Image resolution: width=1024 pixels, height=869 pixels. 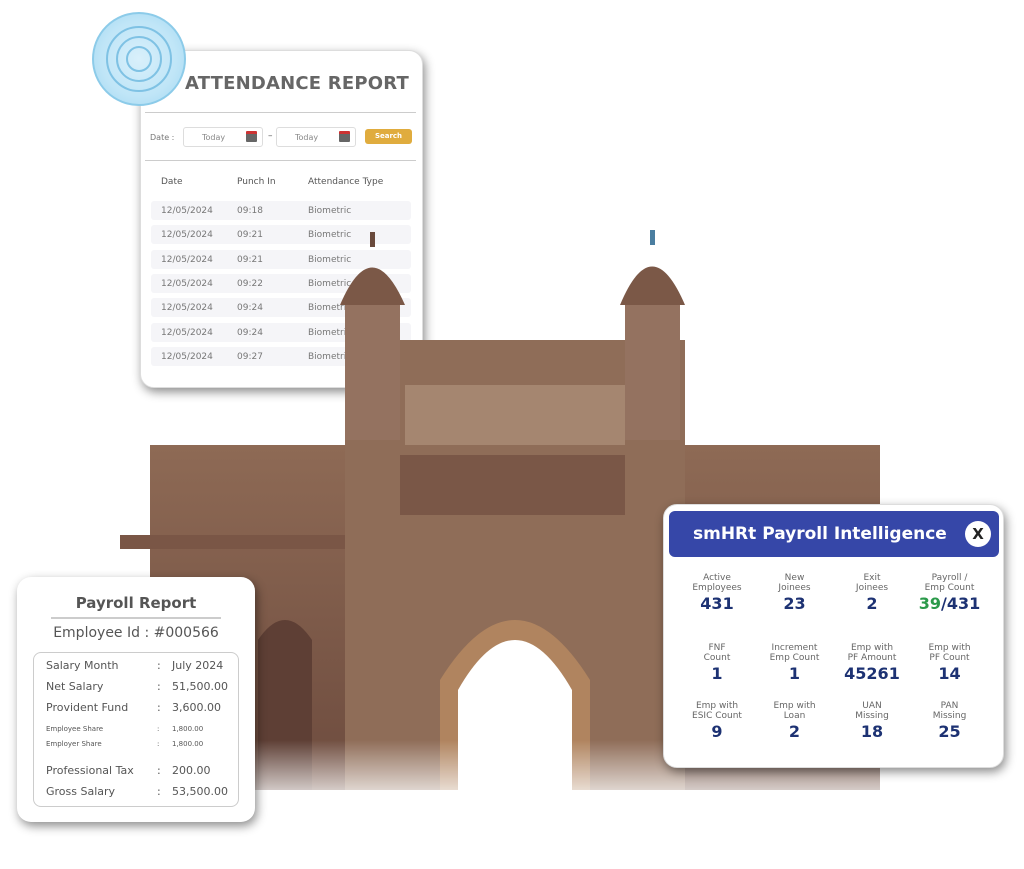 I want to click on stat-value: 18, so click(x=872, y=731).